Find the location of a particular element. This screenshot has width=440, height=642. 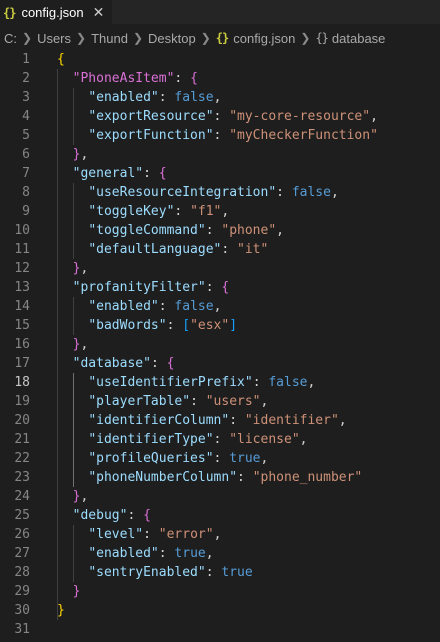

code-content: "toggleCommand": "phone", is located at coordinates (170, 230).